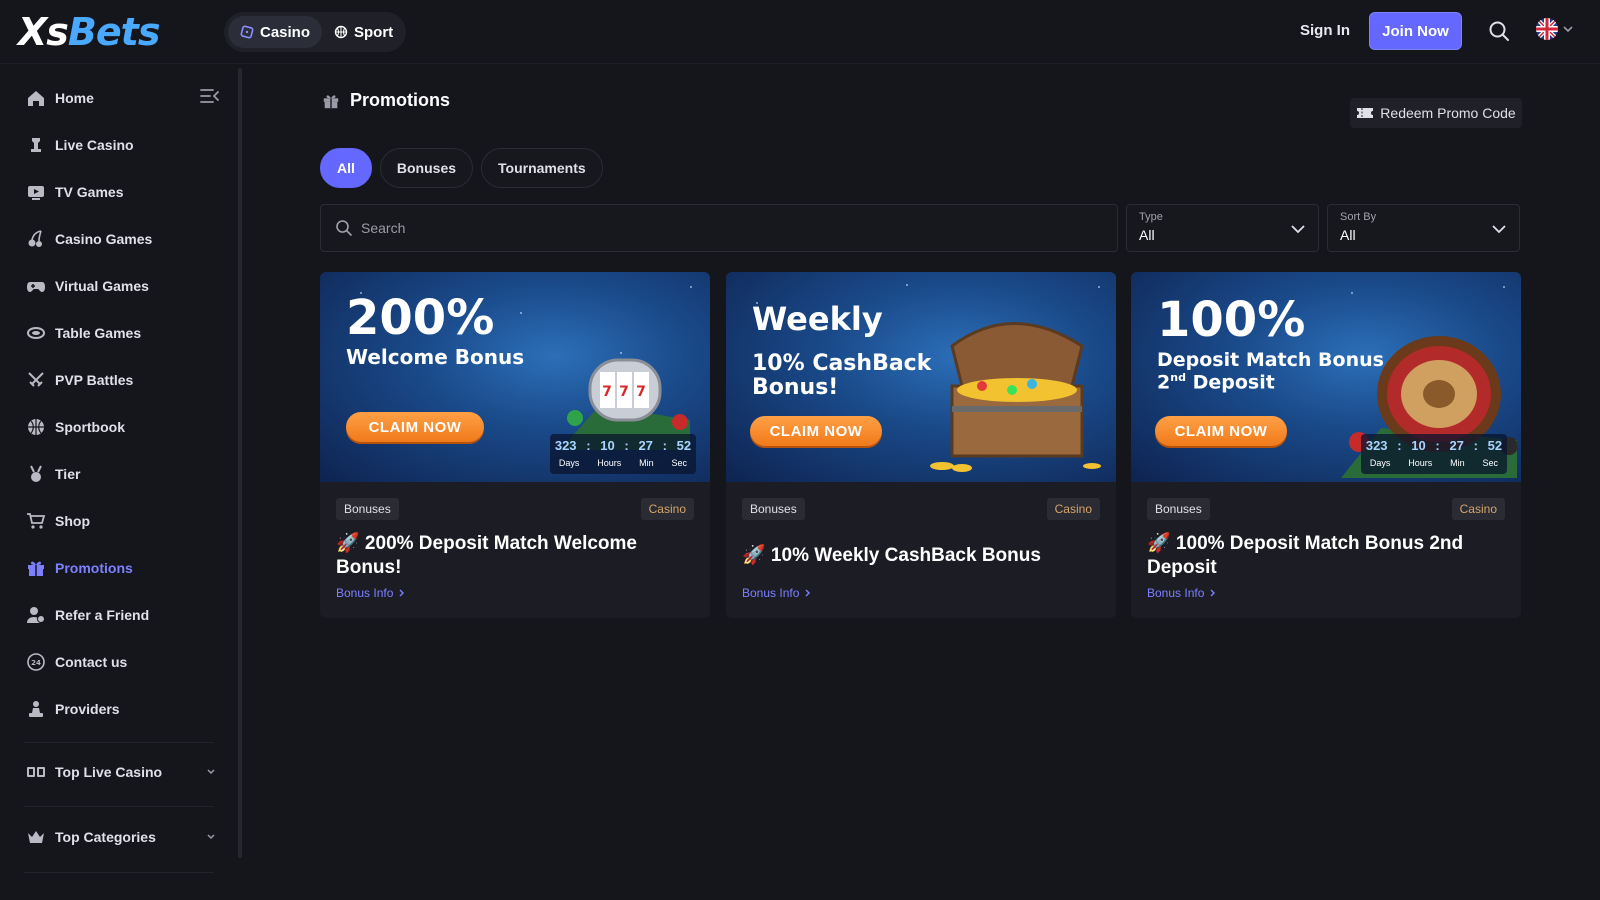 This screenshot has height=900, width=1600. Describe the element at coordinates (1305, 555) in the screenshot. I see `promo-title: 🚀 100% Deposit Match Bonus 2nd Deposit` at that location.